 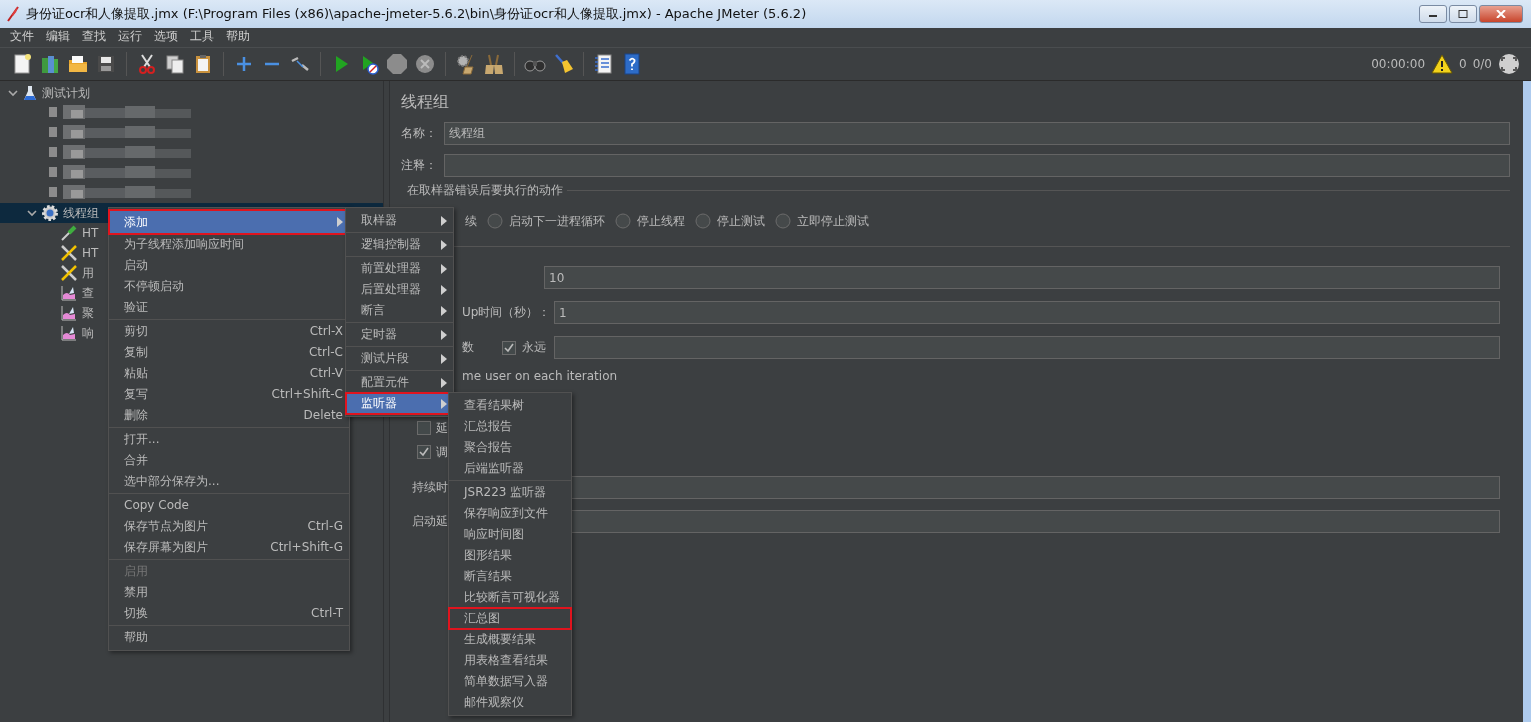 What do you see at coordinates (416, 14) in the screenshot?
I see `window-title: 身份证ocr和人像提取.jmx (F:\Program Files (x86)\apache-jmeter-5.6.2\bin\身份证ocr和人像提取.jmx) - Apache JMeter (5.6.2)` at bounding box center [416, 14].